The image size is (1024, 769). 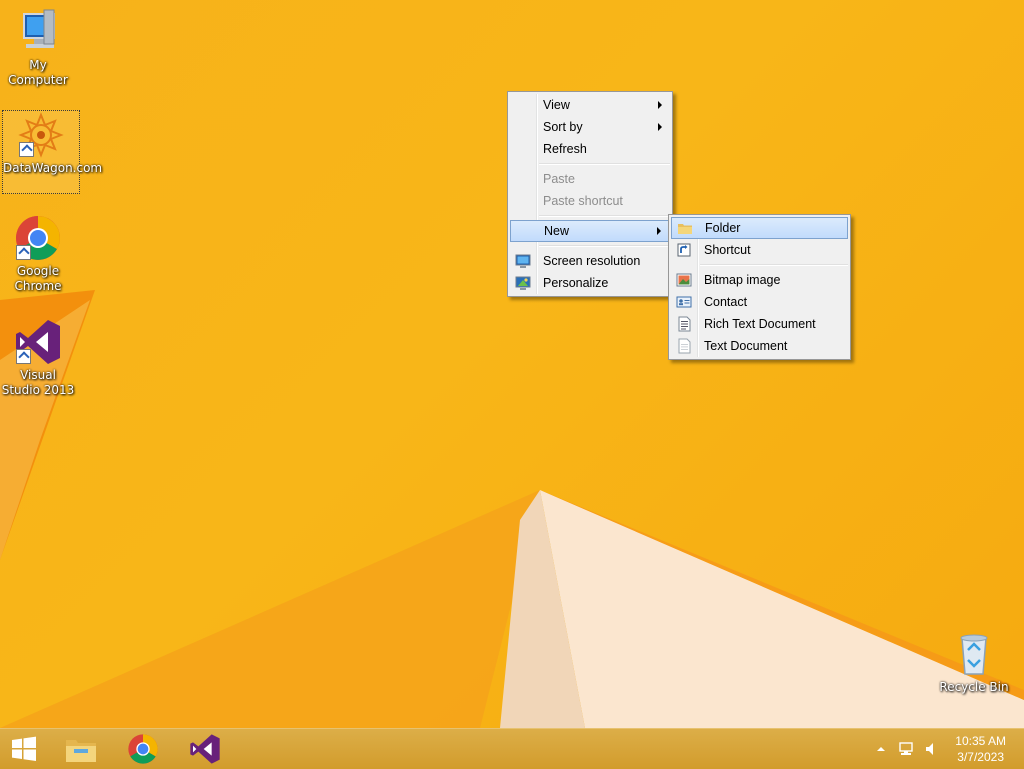 I want to click on desktop-icon-chrome: Google Chrome, so click(x=38, y=254).